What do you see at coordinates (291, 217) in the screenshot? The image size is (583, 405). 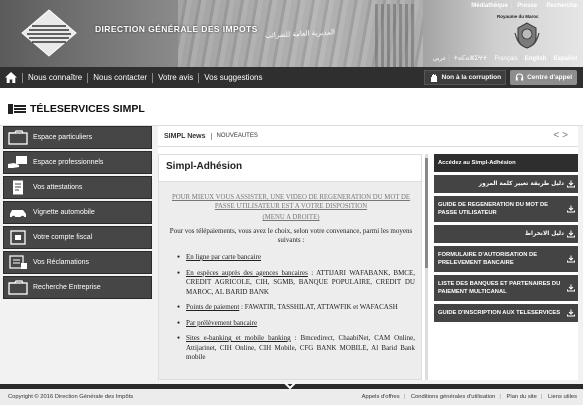 I see `menu-link: (MENU A DROITE)` at bounding box center [291, 217].